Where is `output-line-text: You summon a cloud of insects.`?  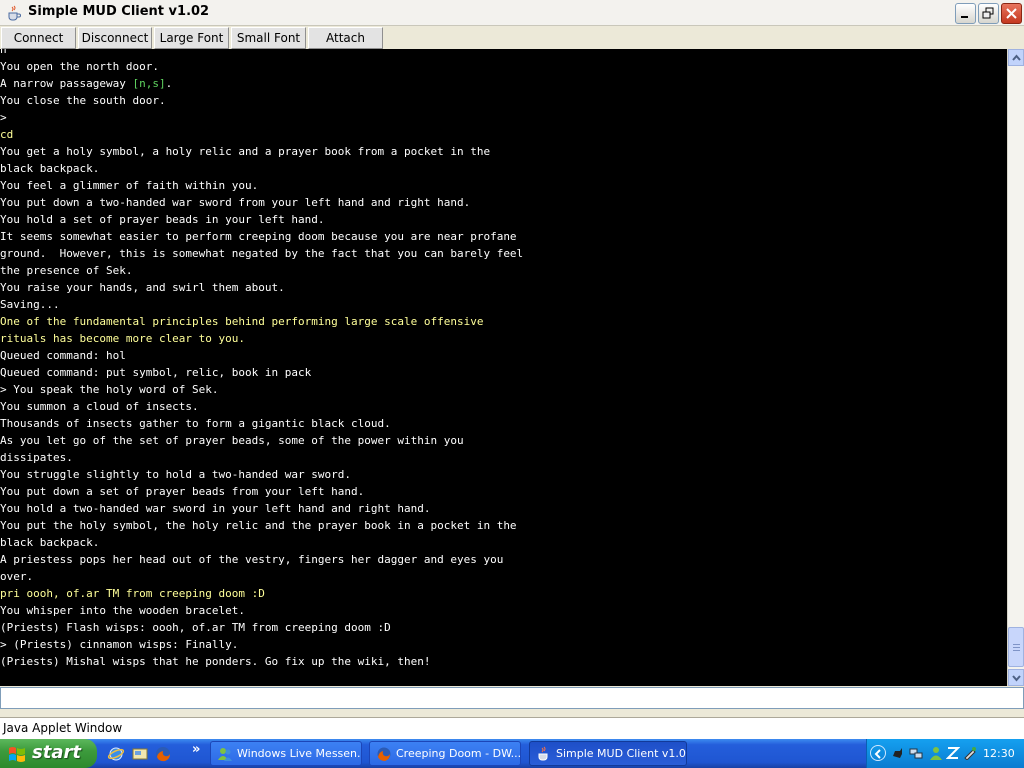
output-line-text: You summon a cloud of insects. is located at coordinates (99, 406).